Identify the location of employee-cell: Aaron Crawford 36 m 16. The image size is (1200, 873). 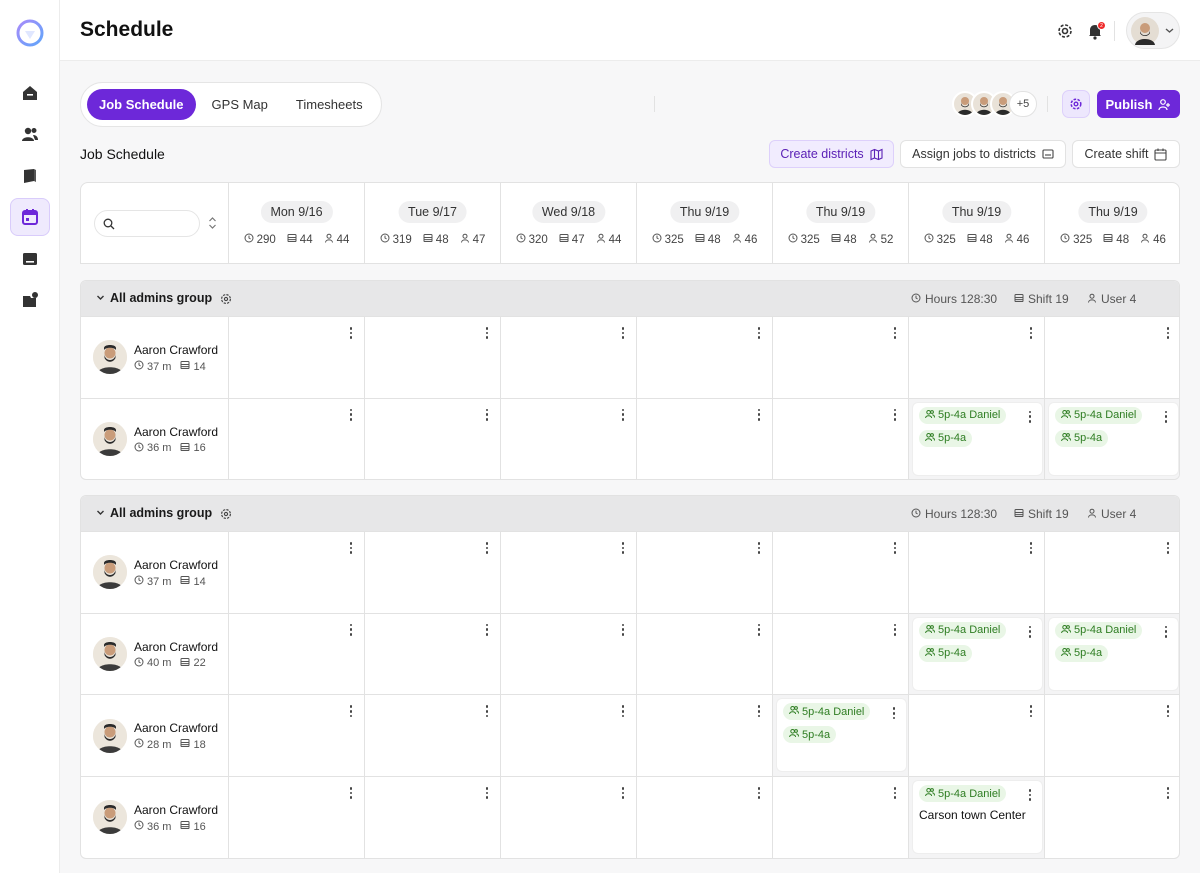
(155, 817).